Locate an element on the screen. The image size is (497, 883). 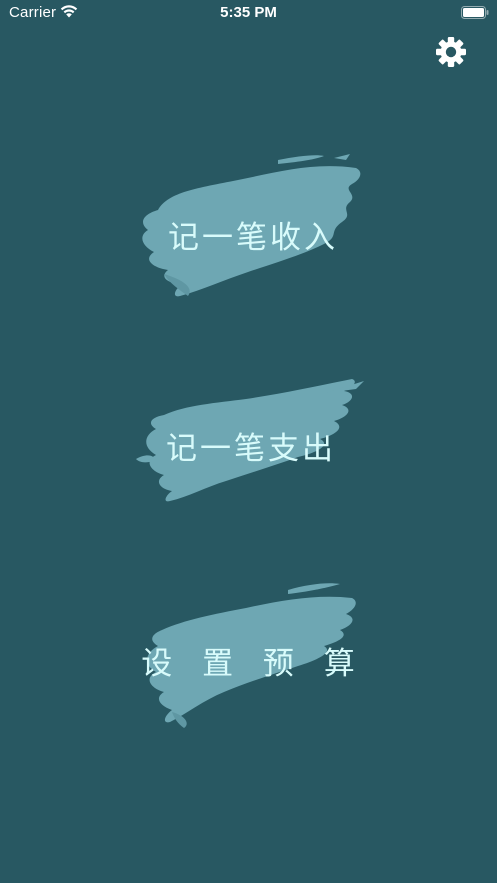
status-bar: Carrier 5:35 PM is located at coordinates (248, 13).